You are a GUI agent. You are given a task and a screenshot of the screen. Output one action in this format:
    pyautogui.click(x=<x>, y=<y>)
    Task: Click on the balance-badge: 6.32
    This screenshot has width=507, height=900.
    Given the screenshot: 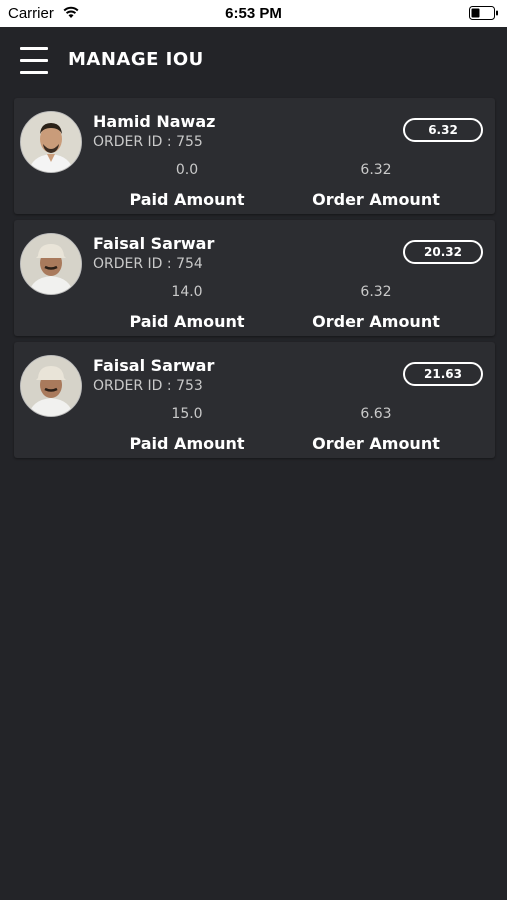 What is the action you would take?
    pyautogui.click(x=443, y=130)
    